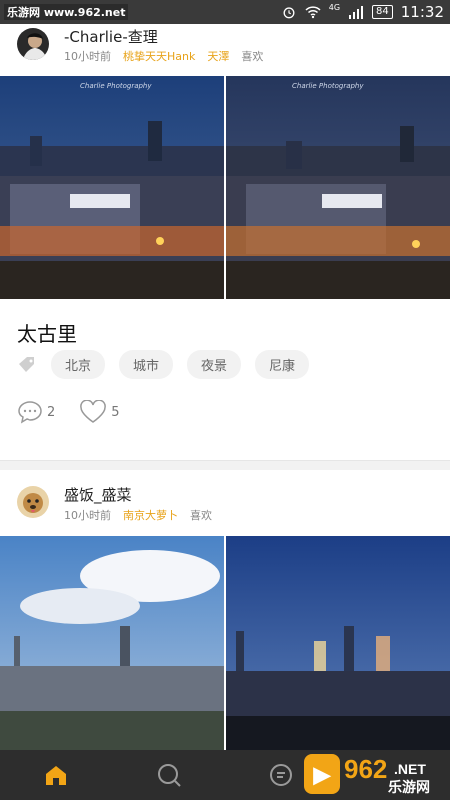 This screenshot has width=450, height=800. What do you see at coordinates (225, 505) in the screenshot?
I see `post-header: 盛饭_盛菜 10小时前 南京大萝卜 喜欢` at bounding box center [225, 505].